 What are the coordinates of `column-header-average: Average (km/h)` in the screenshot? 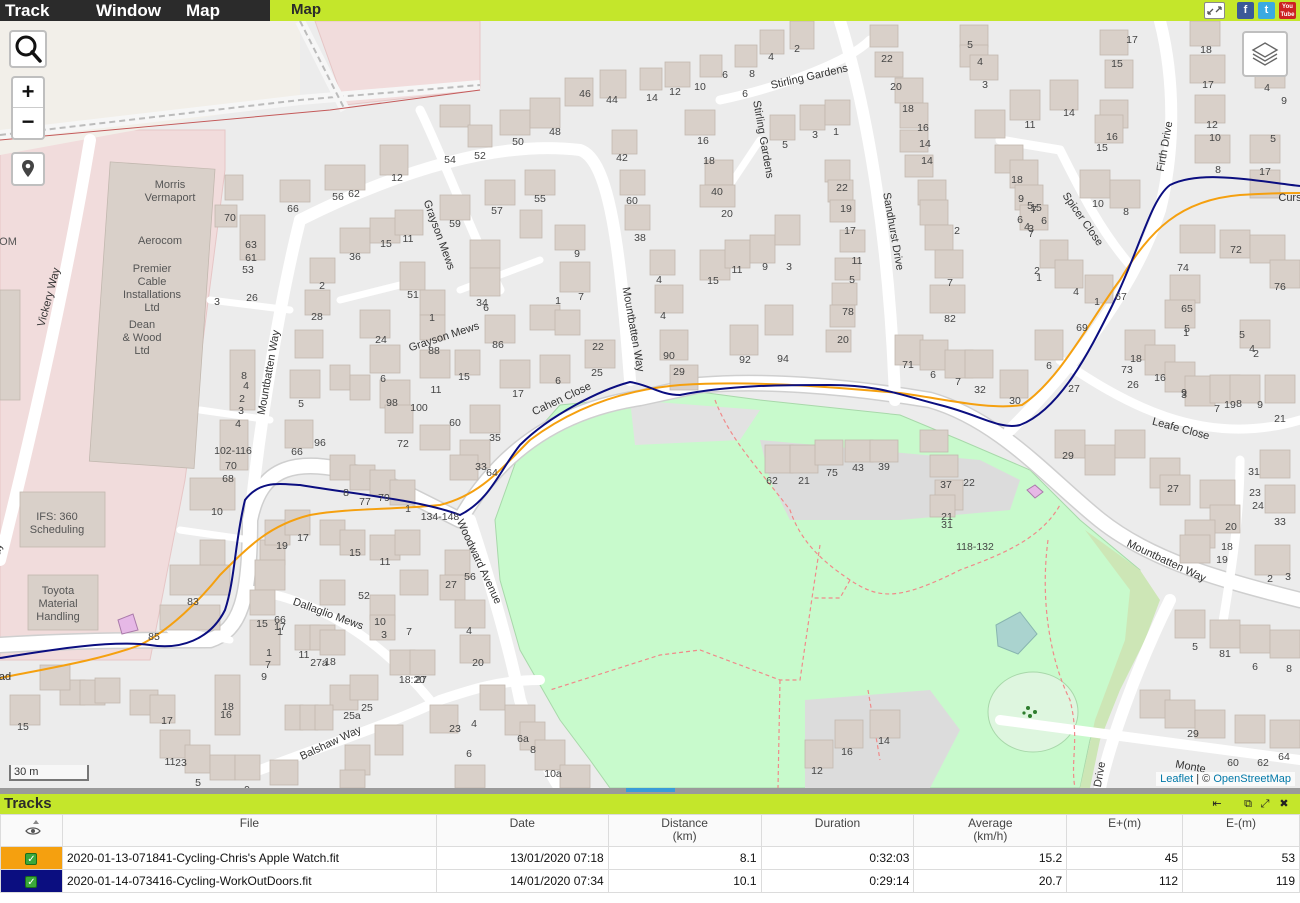 It's located at (990, 830).